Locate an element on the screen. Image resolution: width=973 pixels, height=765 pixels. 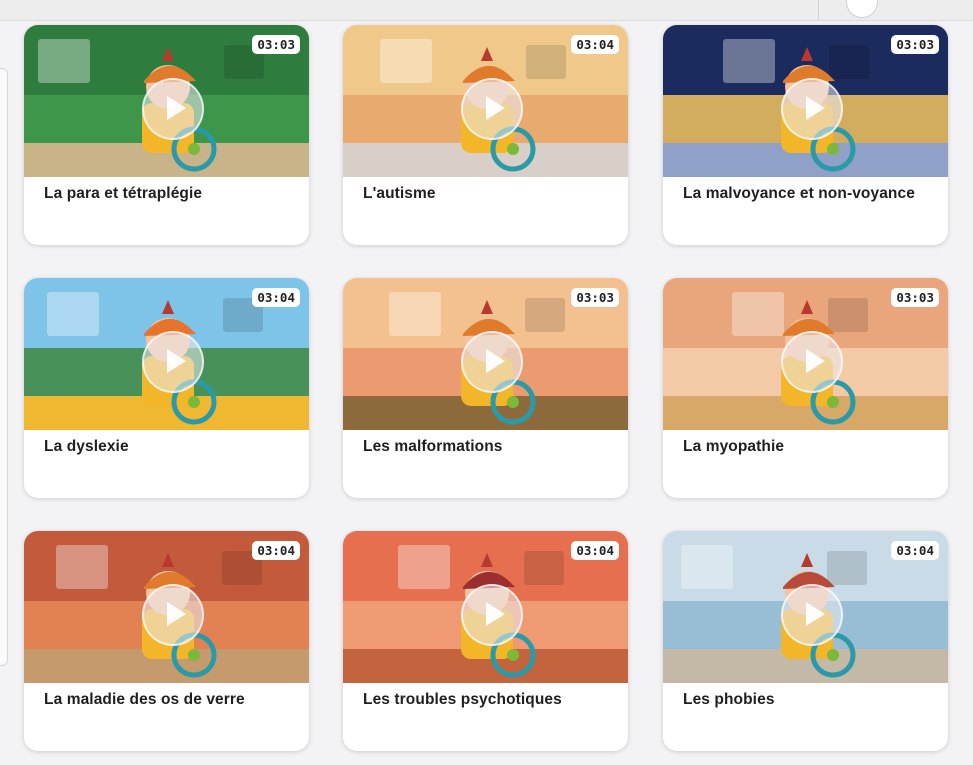
top-bar-divider is located at coordinates (818, 10).